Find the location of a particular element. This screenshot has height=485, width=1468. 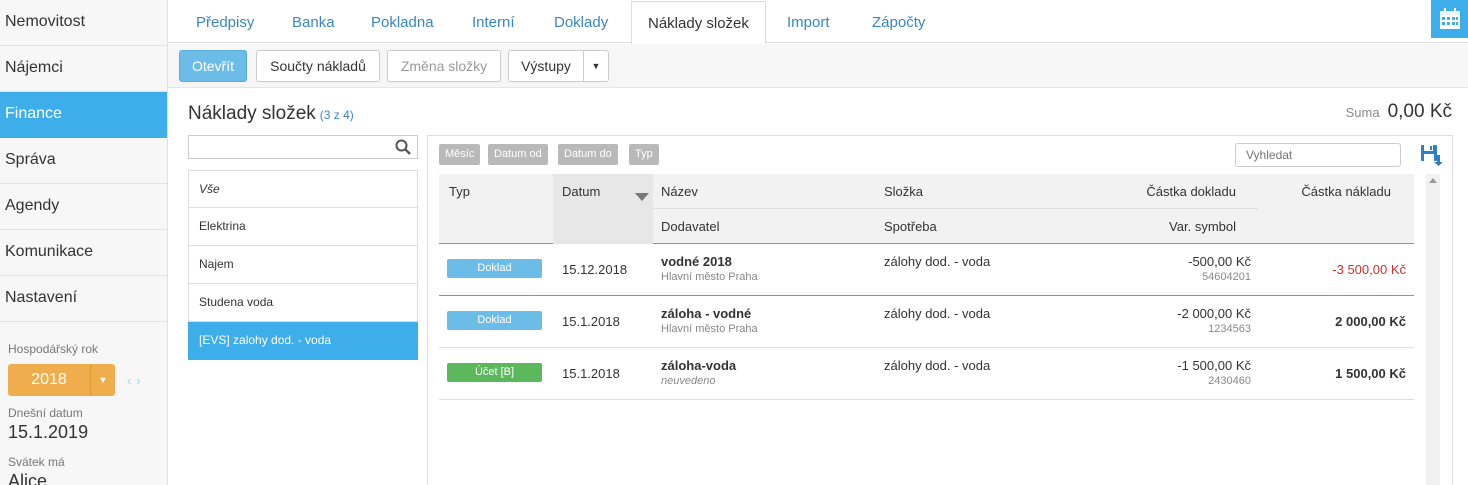

row-date: 15.12.2018 is located at coordinates (595, 269).